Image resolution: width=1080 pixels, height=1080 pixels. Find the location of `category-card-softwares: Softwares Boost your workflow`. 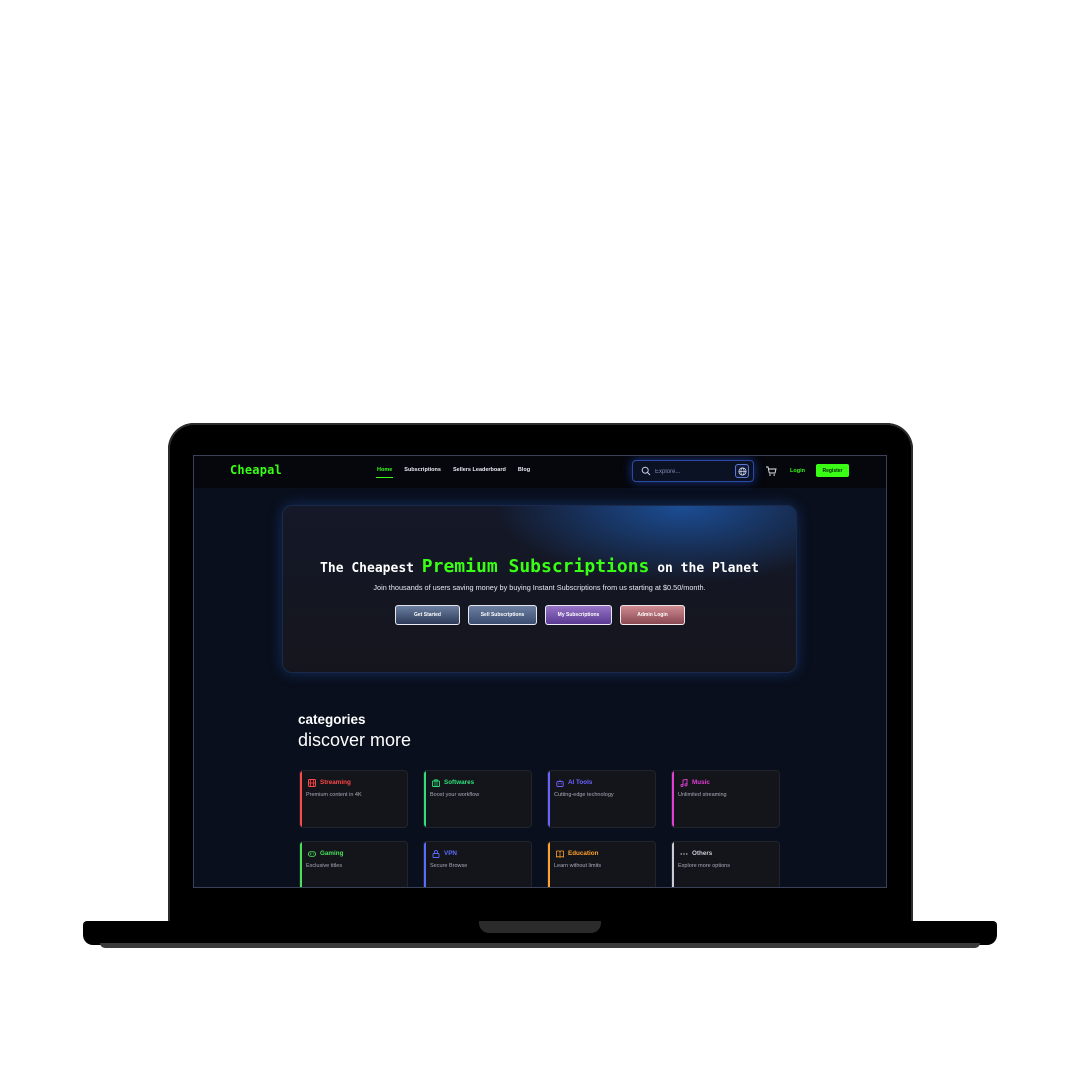

category-card-softwares: Softwares Boost your workflow is located at coordinates (477, 799).